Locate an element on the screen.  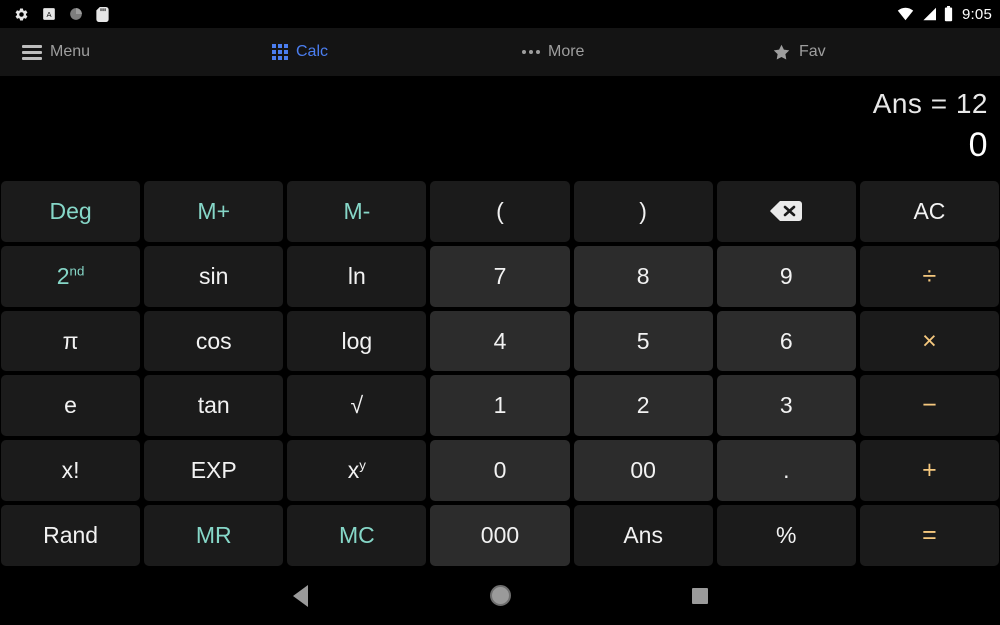
key-mr: MR is located at coordinates (214, 535).